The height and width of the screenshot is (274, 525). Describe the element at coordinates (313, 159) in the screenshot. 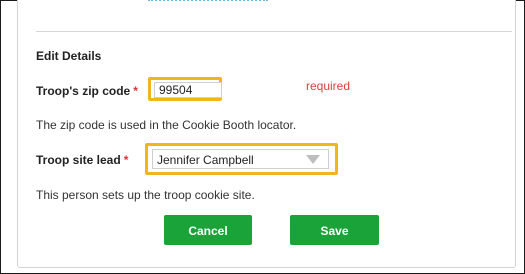

I see `chevron-down-icon` at that location.